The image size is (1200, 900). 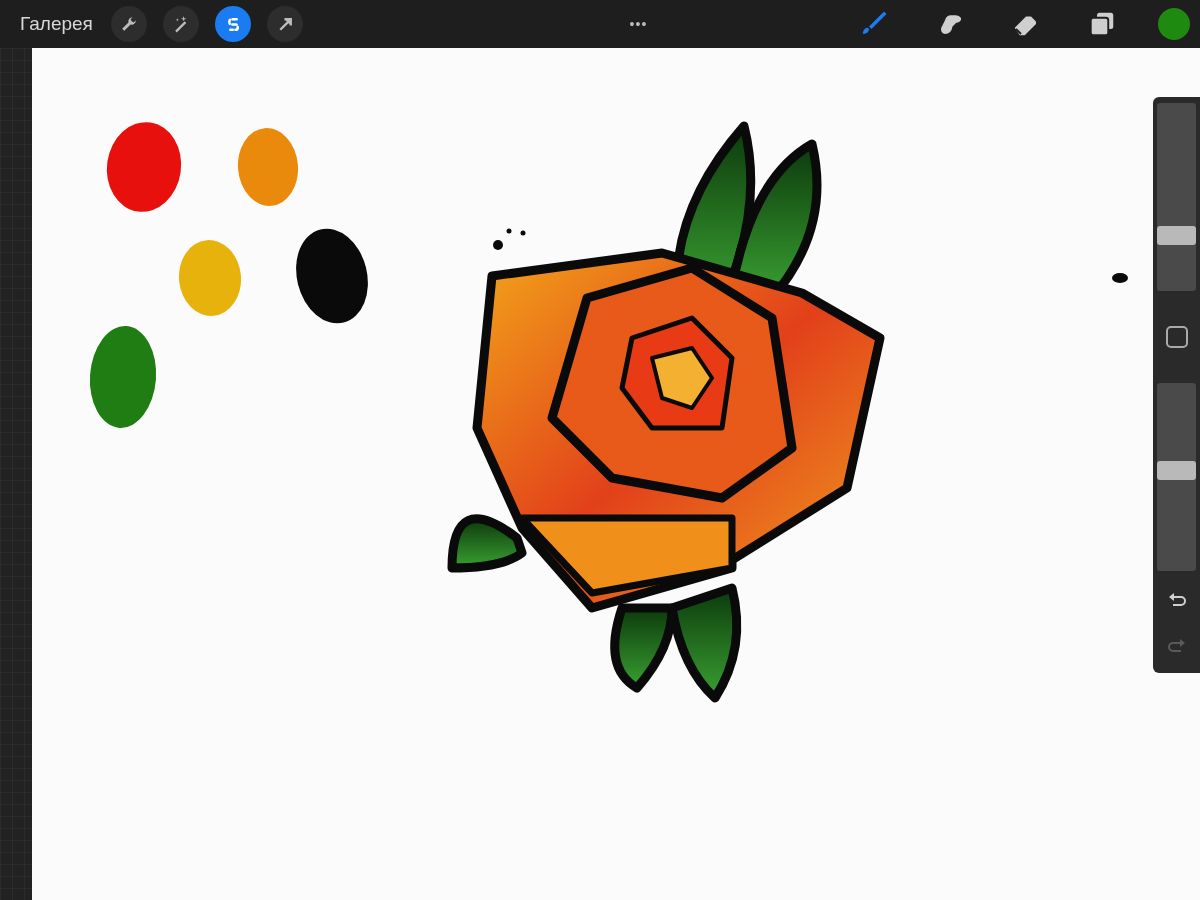 What do you see at coordinates (232, 24) in the screenshot?
I see `selection-button` at bounding box center [232, 24].